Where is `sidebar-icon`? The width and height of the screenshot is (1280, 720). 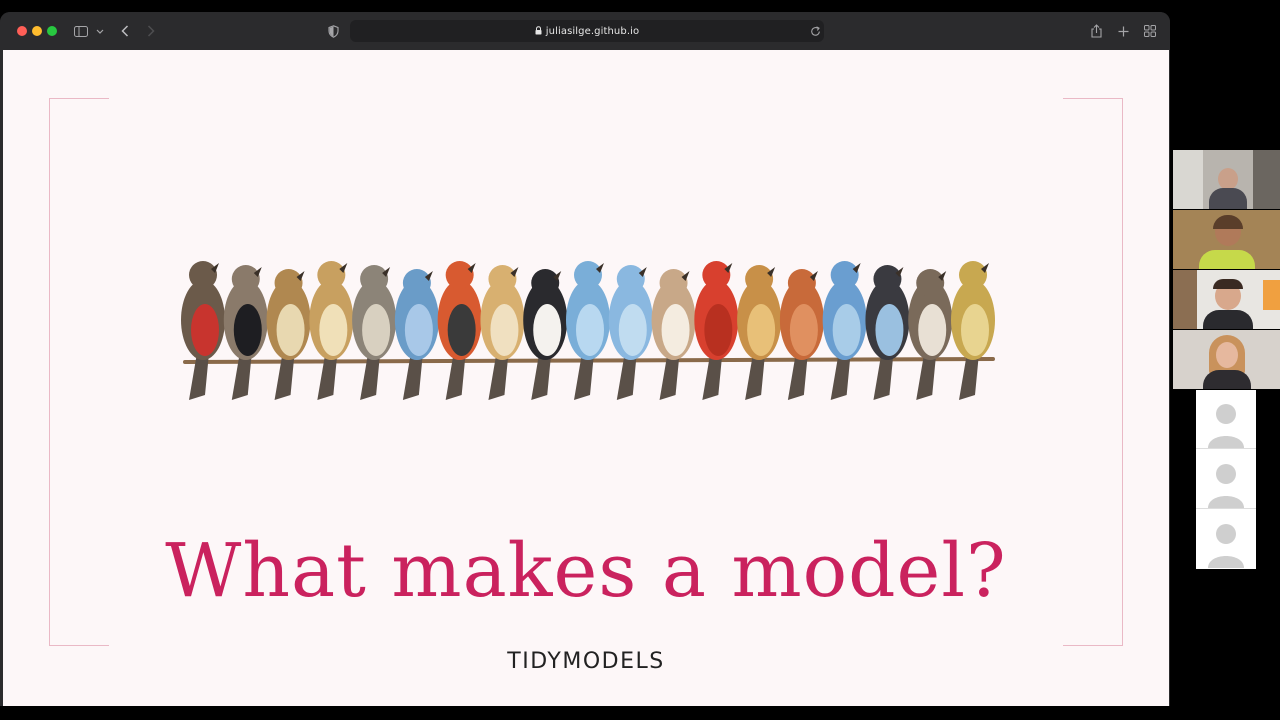 sidebar-icon is located at coordinates (81, 31).